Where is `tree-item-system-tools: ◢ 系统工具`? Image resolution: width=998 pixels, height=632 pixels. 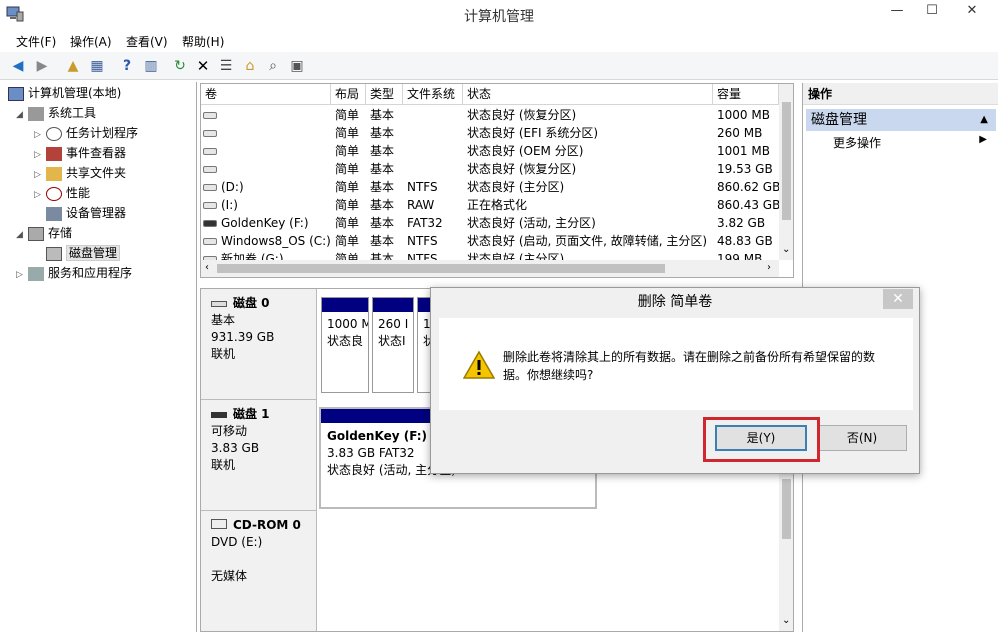
tree-item-system-tools: ◢ 系统工具 is located at coordinates (56, 113).